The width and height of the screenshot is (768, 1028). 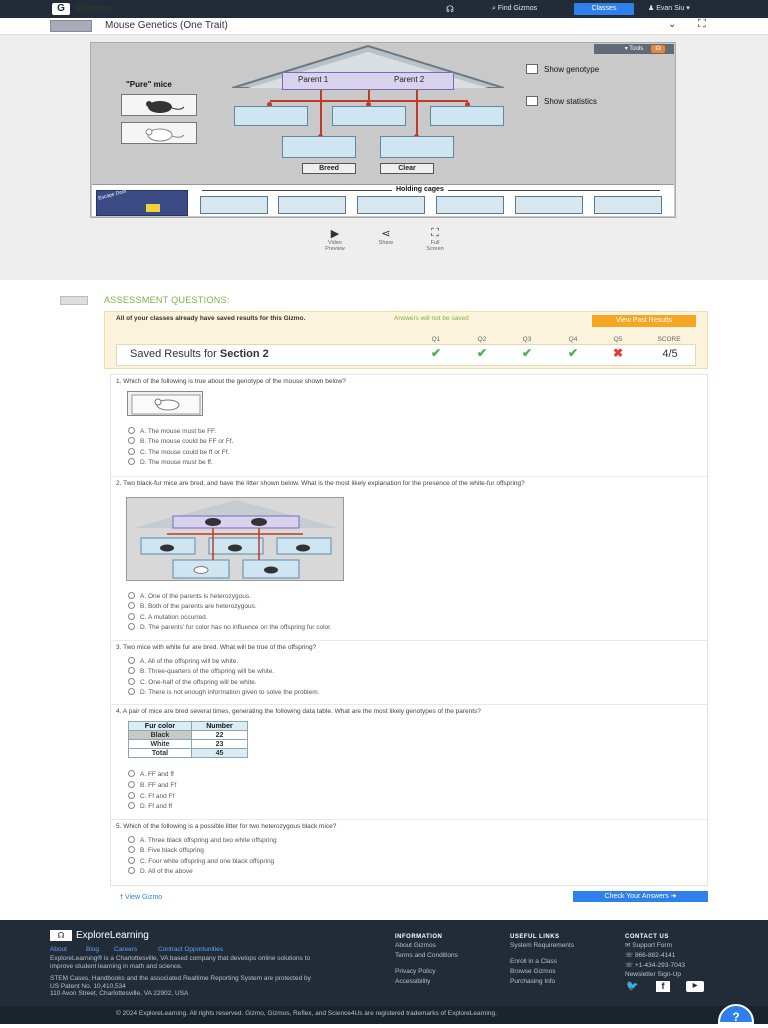 What do you see at coordinates (178, 452) in the screenshot?
I see `q1-option-c: C. The mouse could be ff or Ff.` at bounding box center [178, 452].